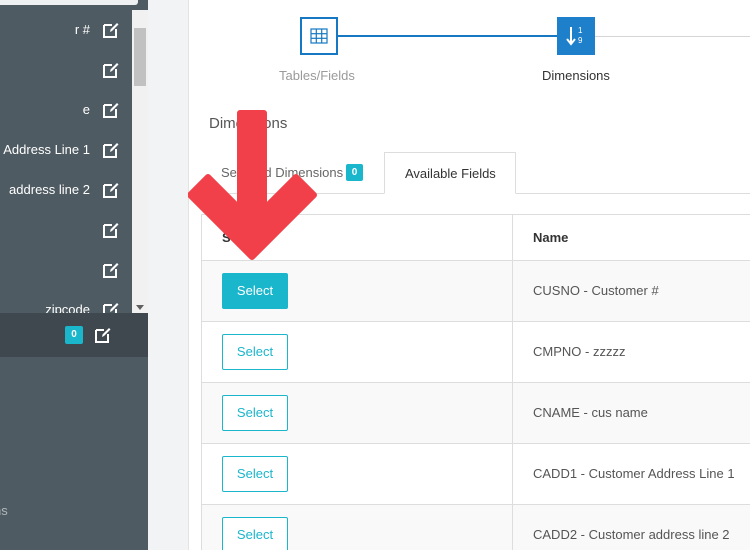 The width and height of the screenshot is (750, 550). Describe the element at coordinates (49, 189) in the screenshot. I see `sidebar-field-label: address line 2` at that location.